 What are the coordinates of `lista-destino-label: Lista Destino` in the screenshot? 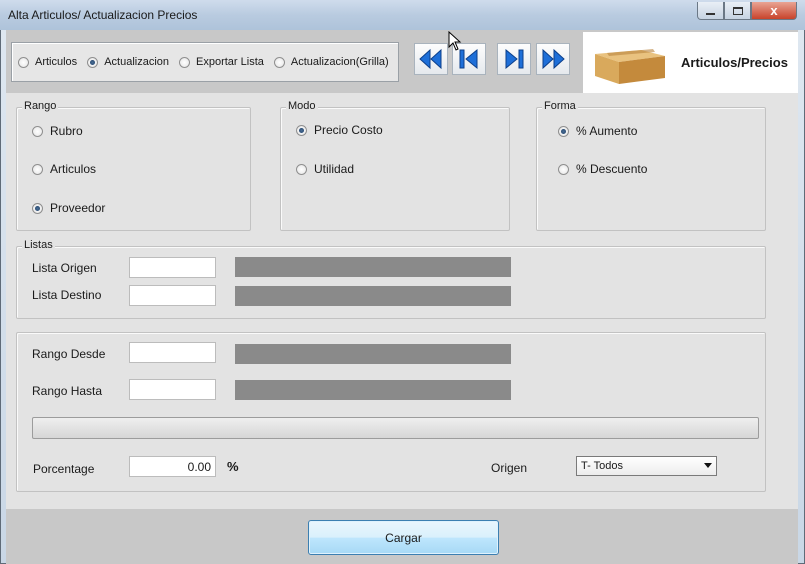 It's located at (67, 295).